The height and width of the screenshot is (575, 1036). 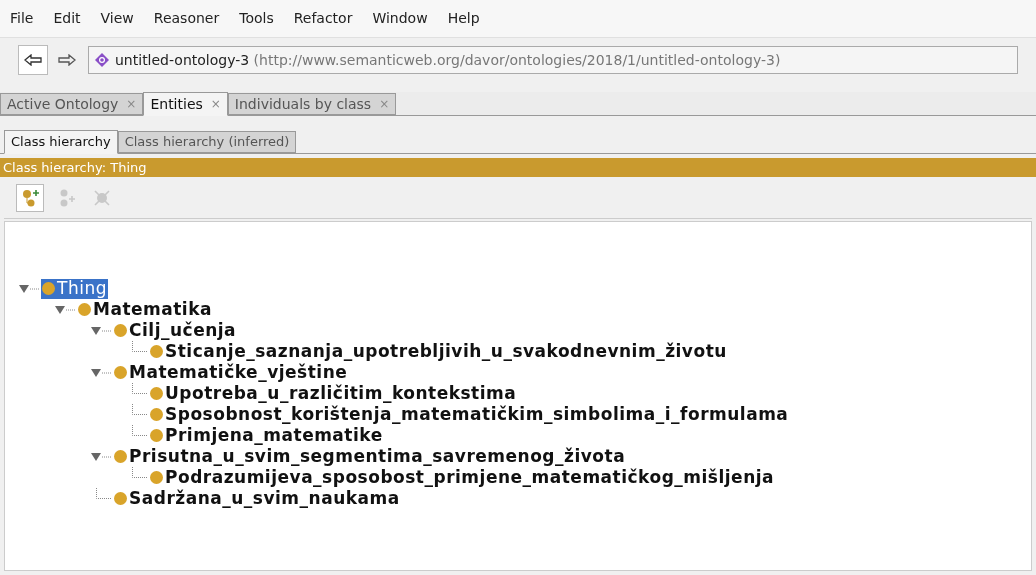 What do you see at coordinates (517, 59) in the screenshot?
I see `ontology-iri: (http://www.semanticweb.org/davor/ontologies/2018/1/untitled-ontology-3)` at bounding box center [517, 59].